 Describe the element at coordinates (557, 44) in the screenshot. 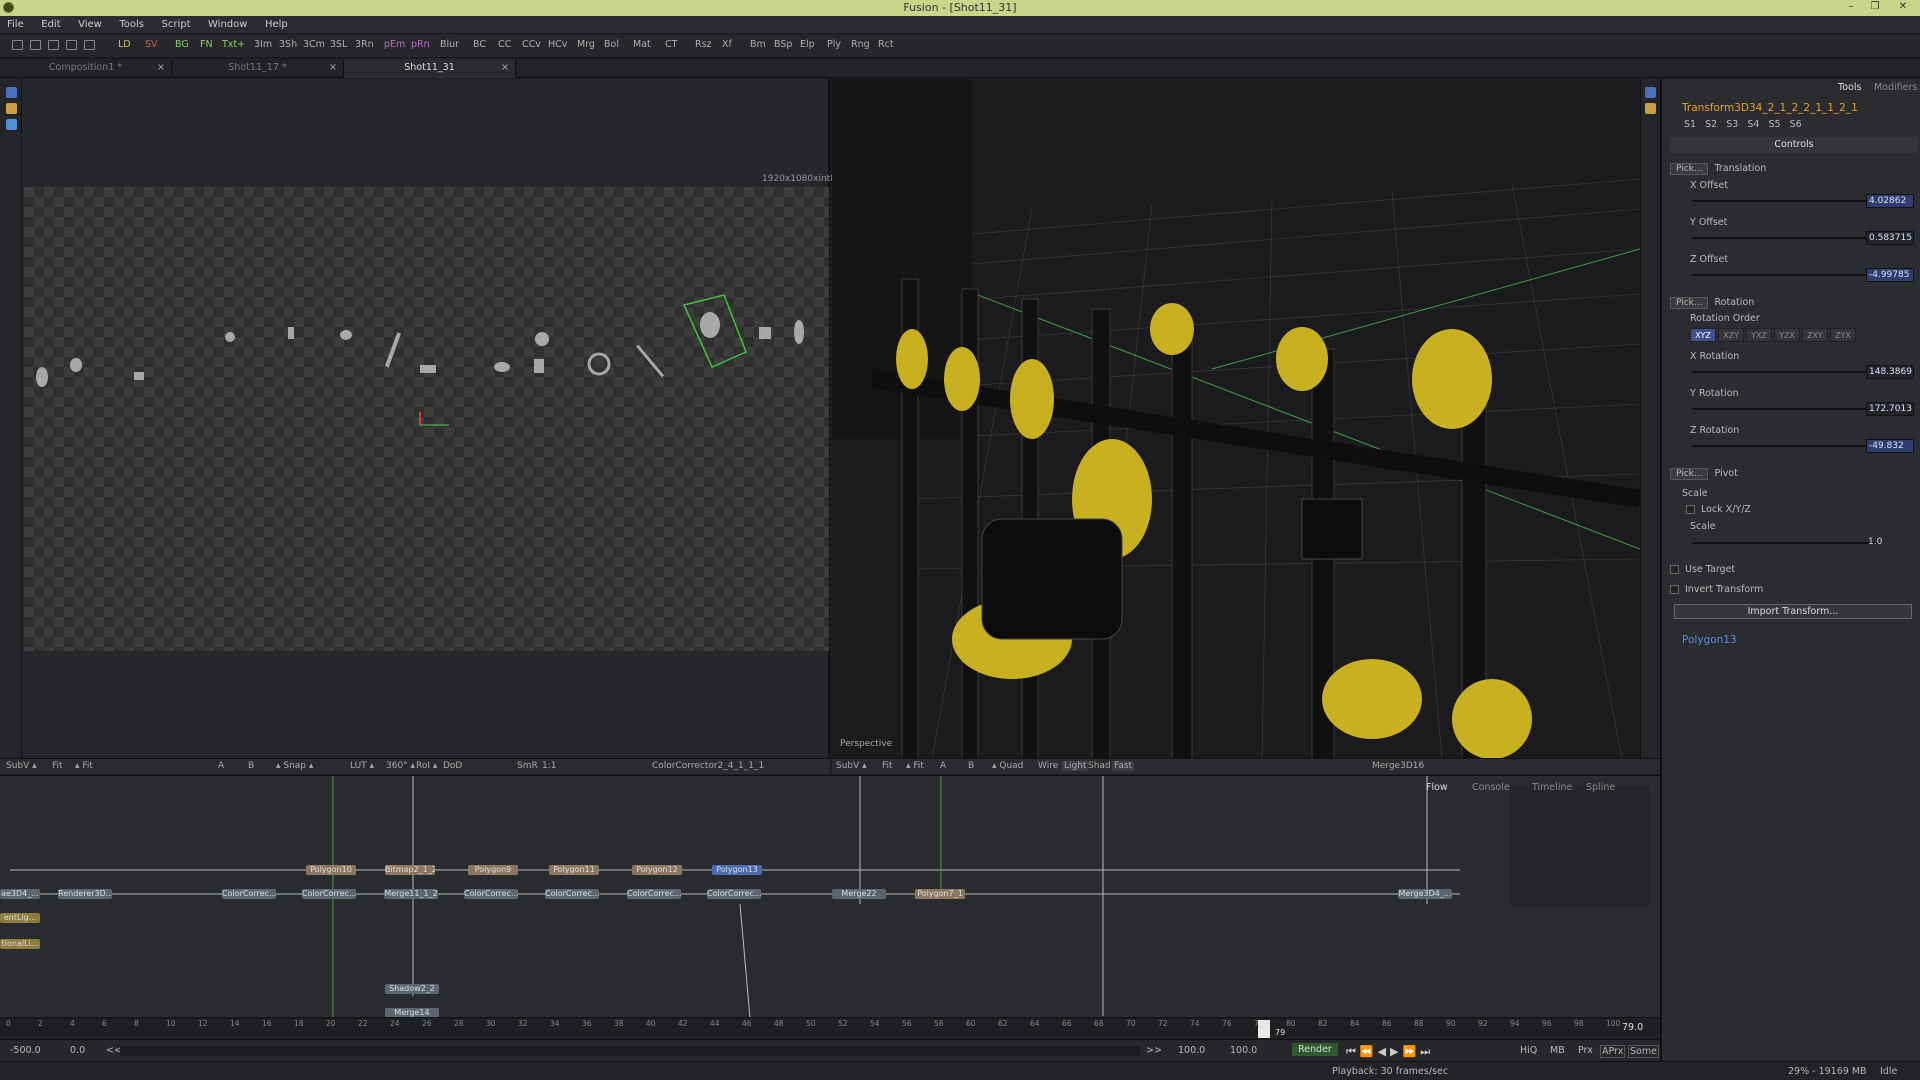

I see `tool-HCv: HCv` at that location.